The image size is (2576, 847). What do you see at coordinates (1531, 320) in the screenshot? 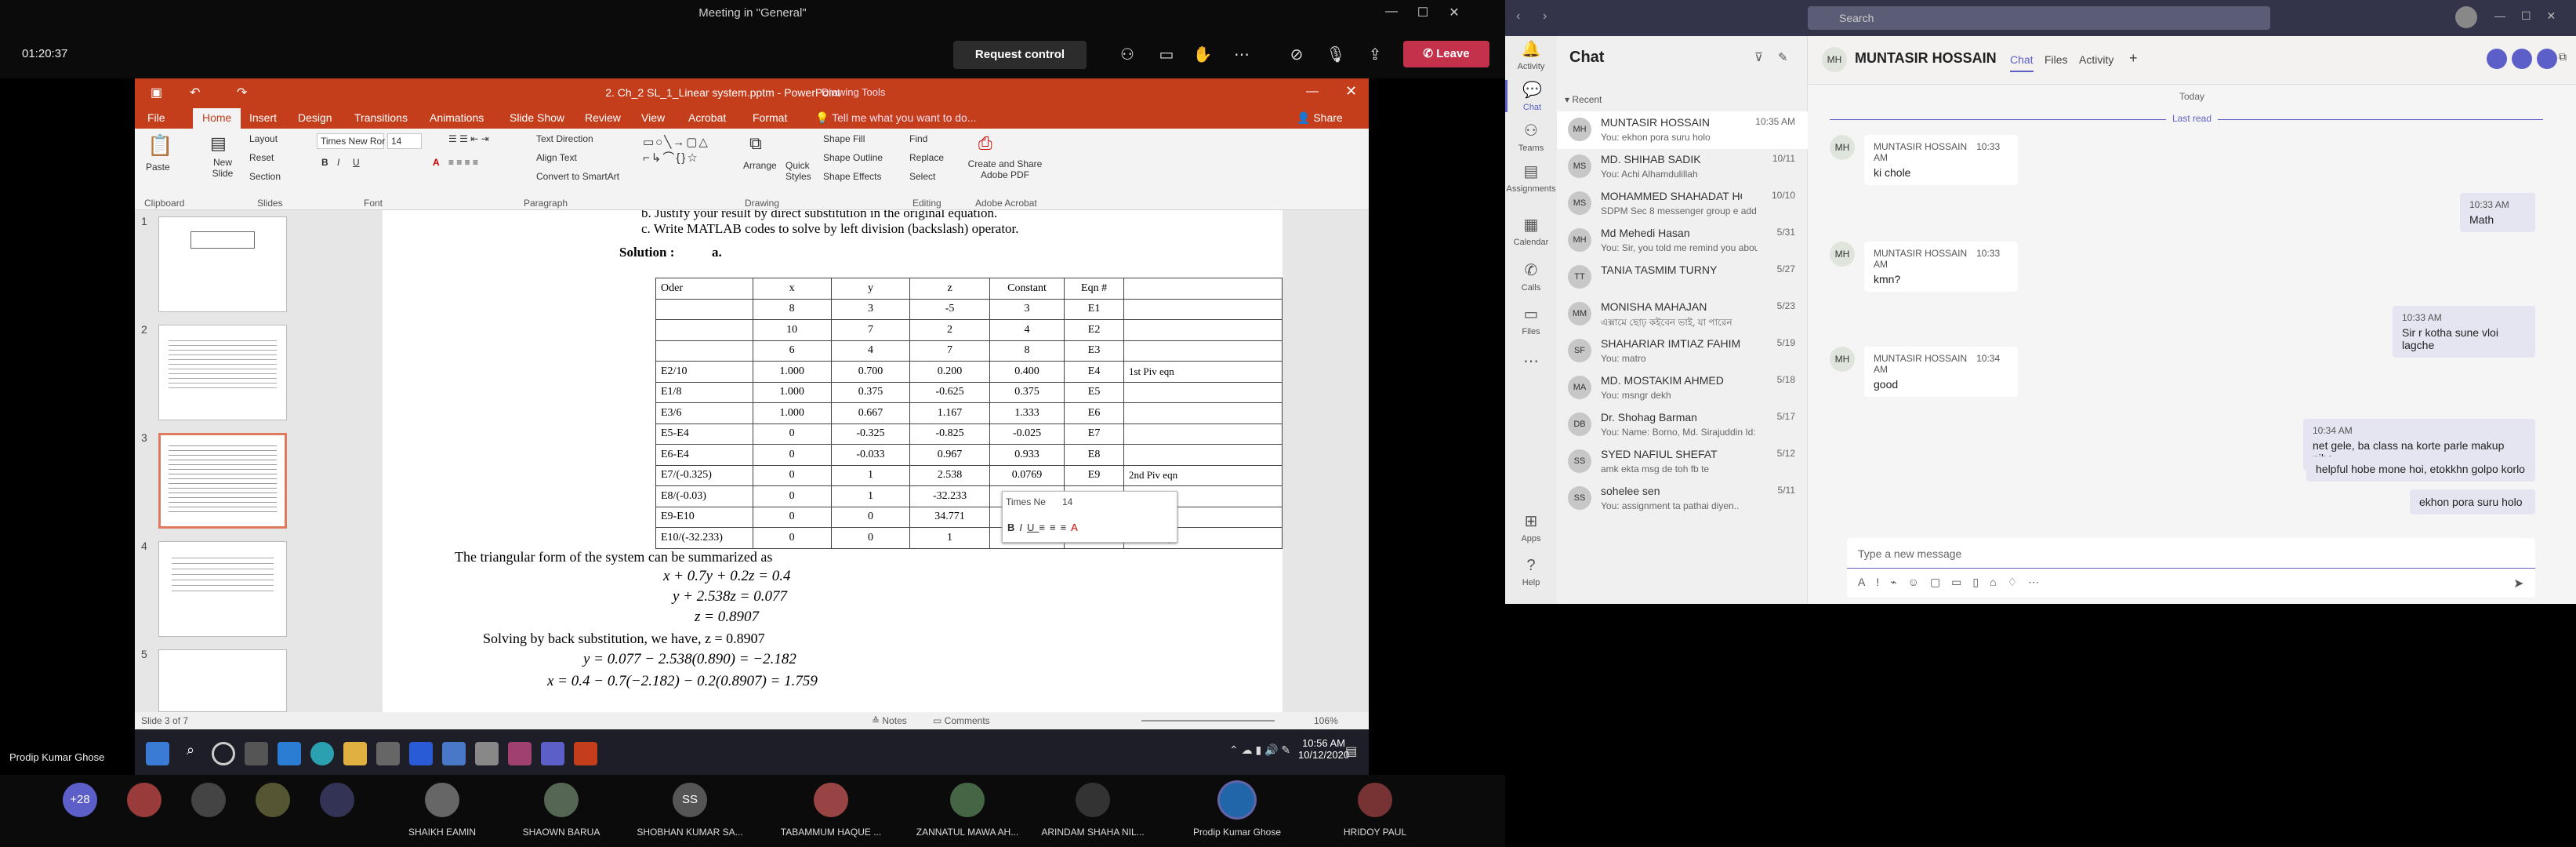
I see `rail-item: ▭ Files` at bounding box center [1531, 320].